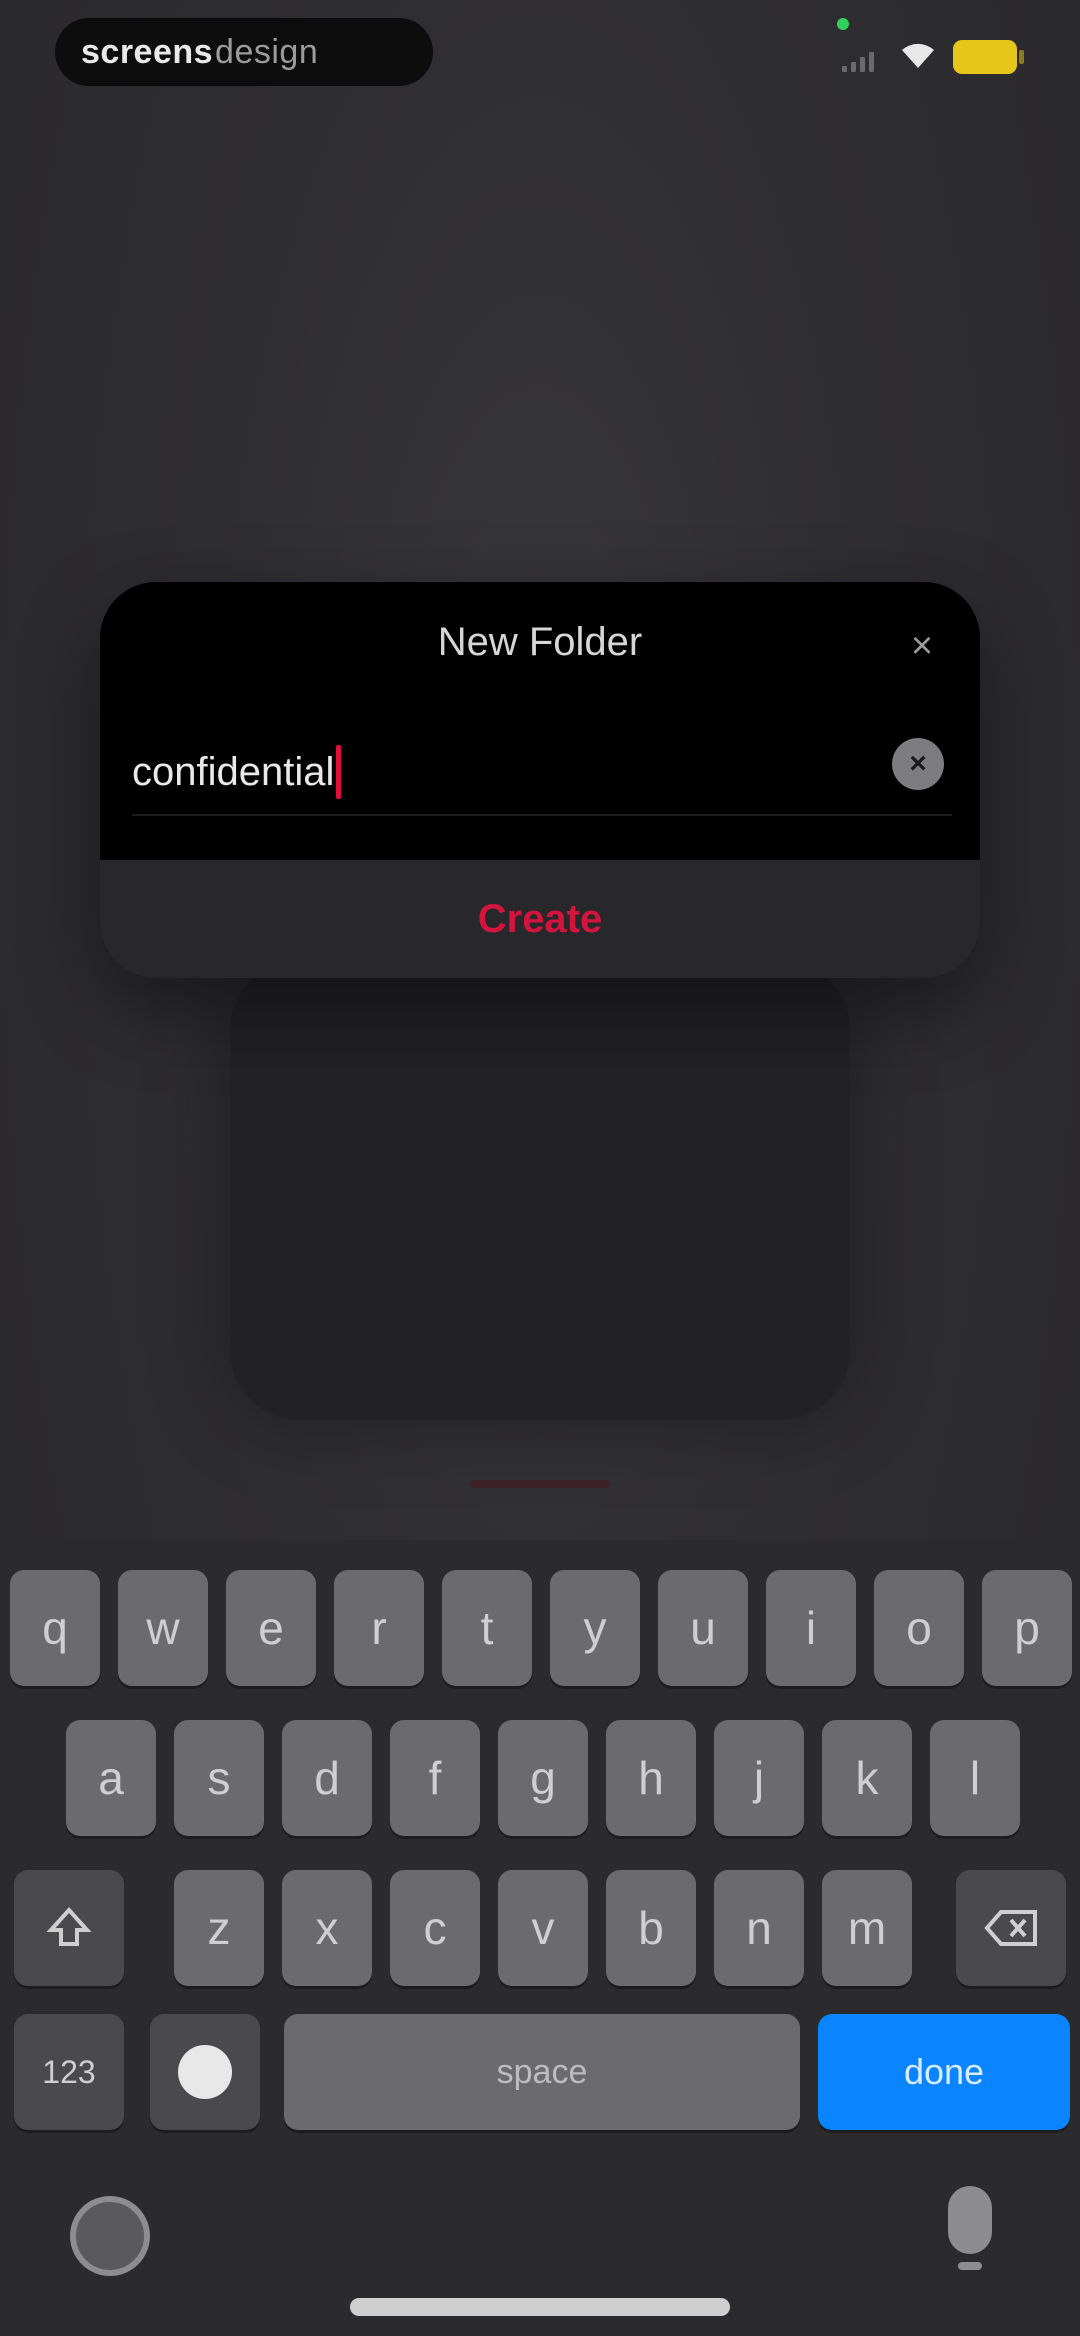 Image resolution: width=1080 pixels, height=2336 pixels. What do you see at coordinates (219, 1928) in the screenshot?
I see `key-z: z` at bounding box center [219, 1928].